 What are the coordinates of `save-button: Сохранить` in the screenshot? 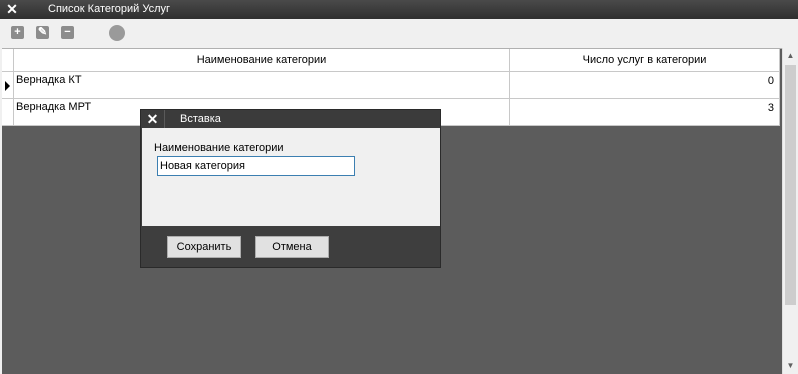 It's located at (204, 247).